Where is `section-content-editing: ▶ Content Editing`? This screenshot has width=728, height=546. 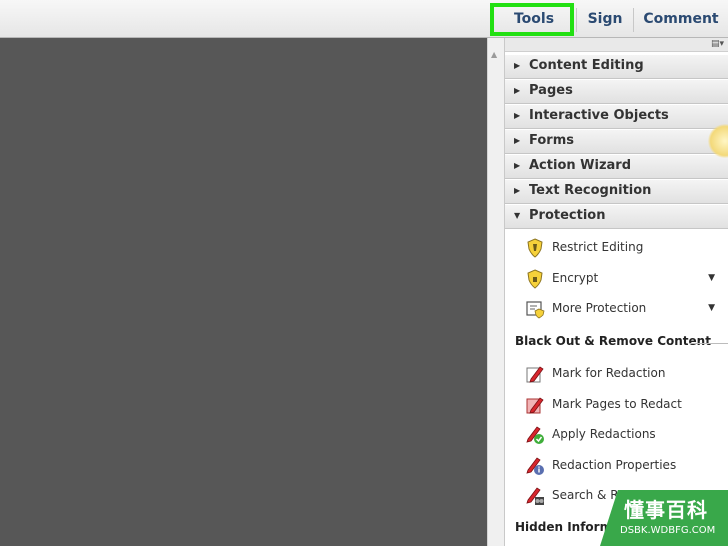 section-content-editing: ▶ Content Editing is located at coordinates (616, 67).